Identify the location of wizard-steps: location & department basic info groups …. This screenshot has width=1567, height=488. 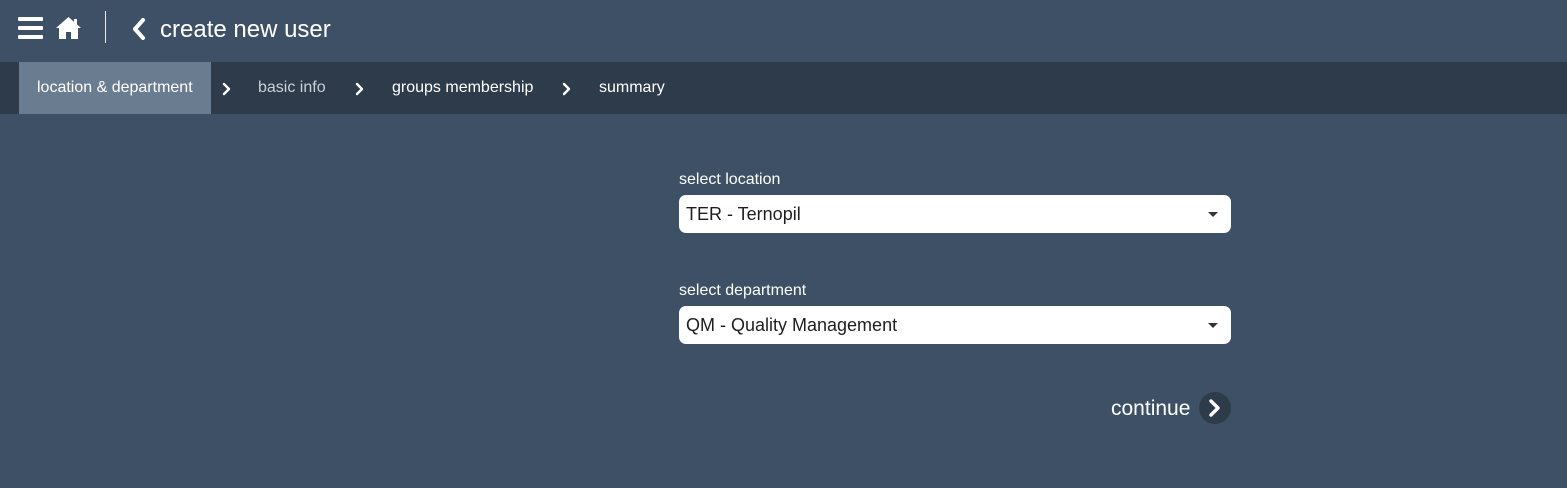
(783, 88).